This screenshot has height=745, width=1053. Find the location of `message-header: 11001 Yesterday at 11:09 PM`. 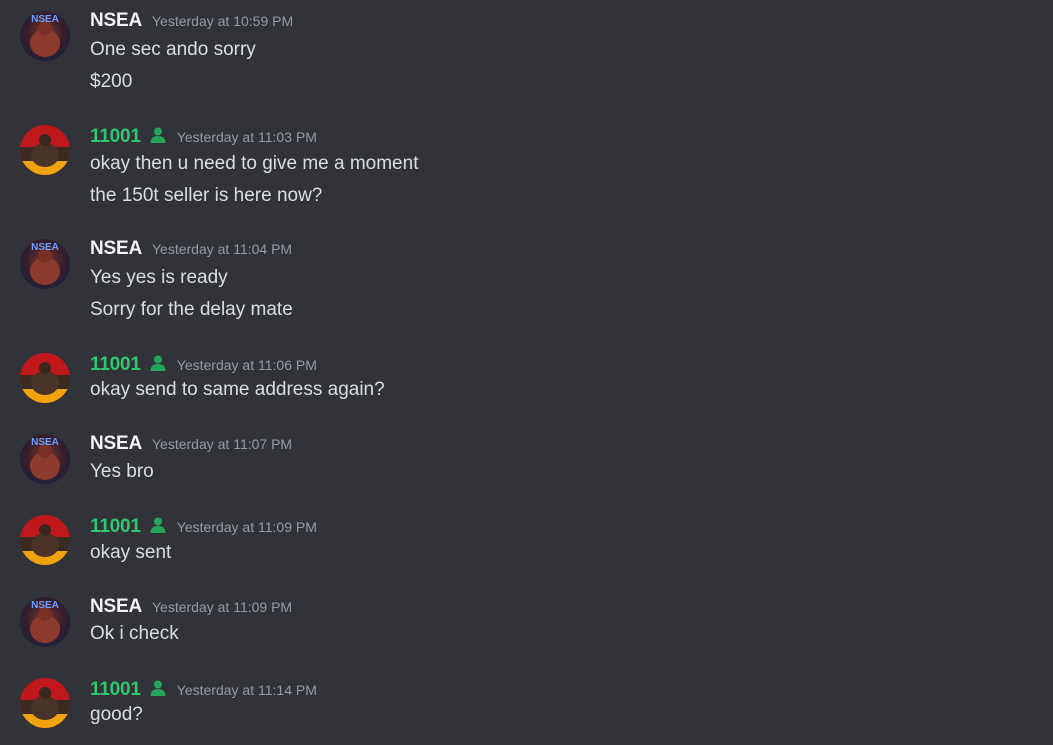

message-header: 11001 Yesterday at 11:09 PM is located at coordinates (203, 526).